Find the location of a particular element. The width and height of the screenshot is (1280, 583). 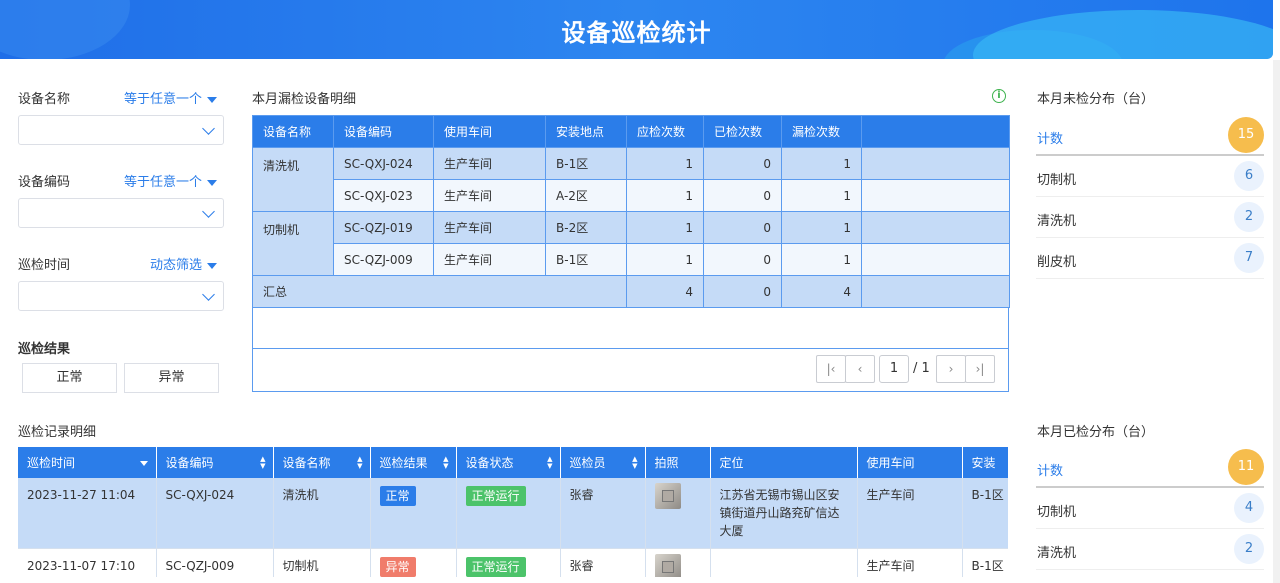

page-total: / 1 is located at coordinates (921, 368).